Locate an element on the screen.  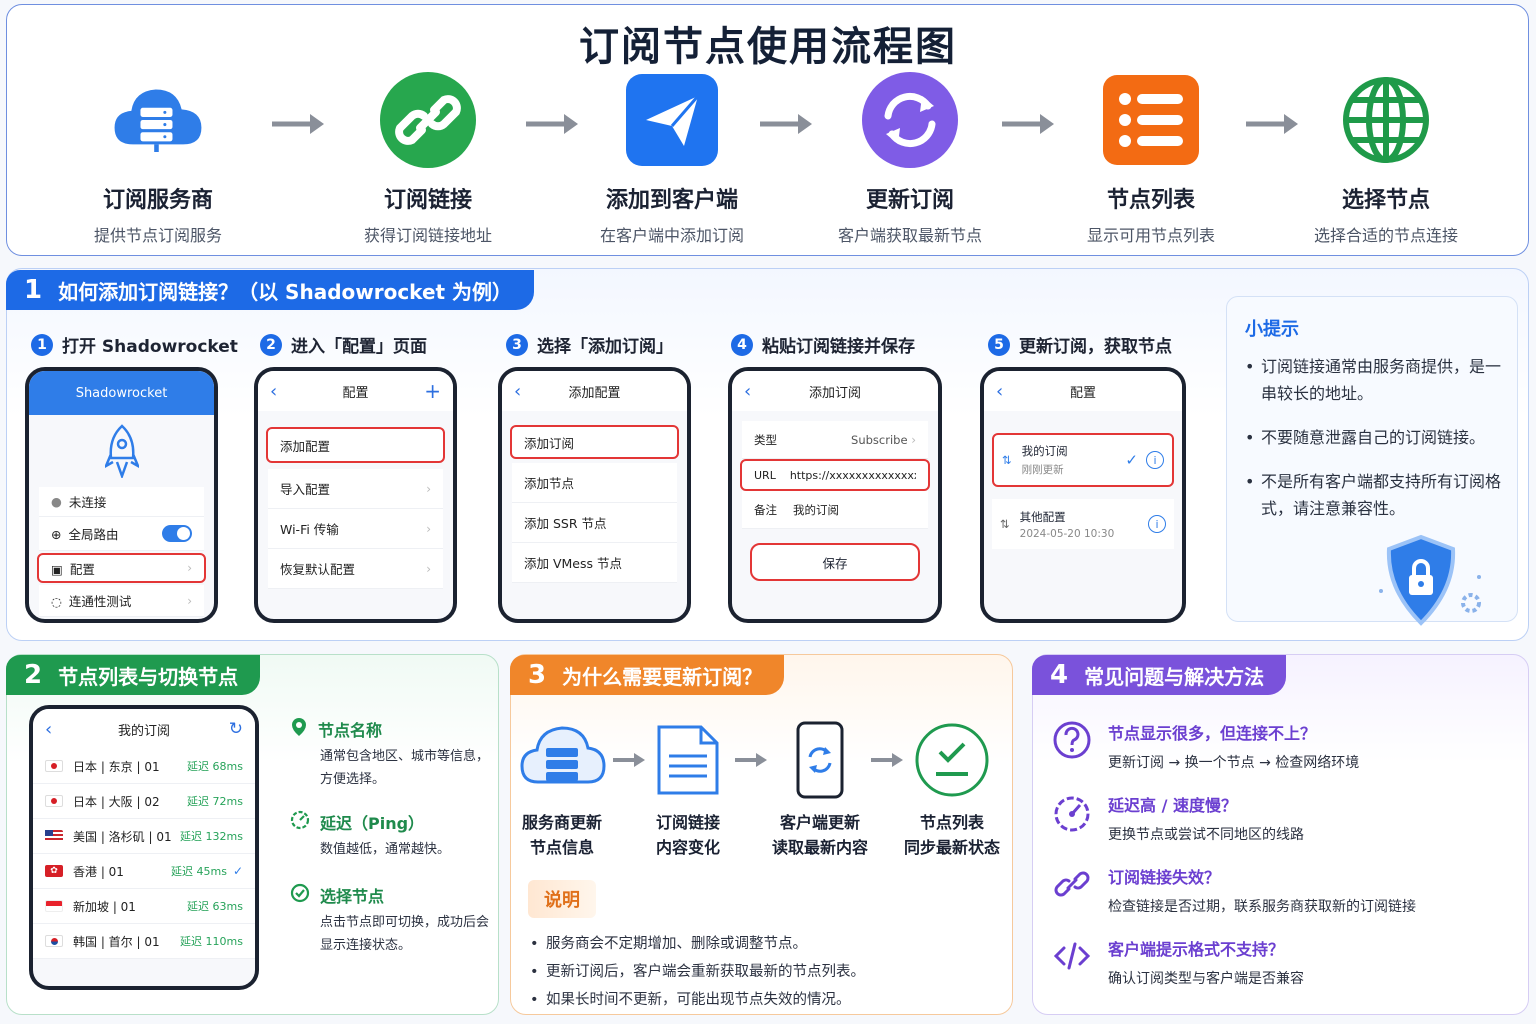
node-row: 日本 | 大阪 | 02 延迟 72ms is located at coordinates (144, 801).